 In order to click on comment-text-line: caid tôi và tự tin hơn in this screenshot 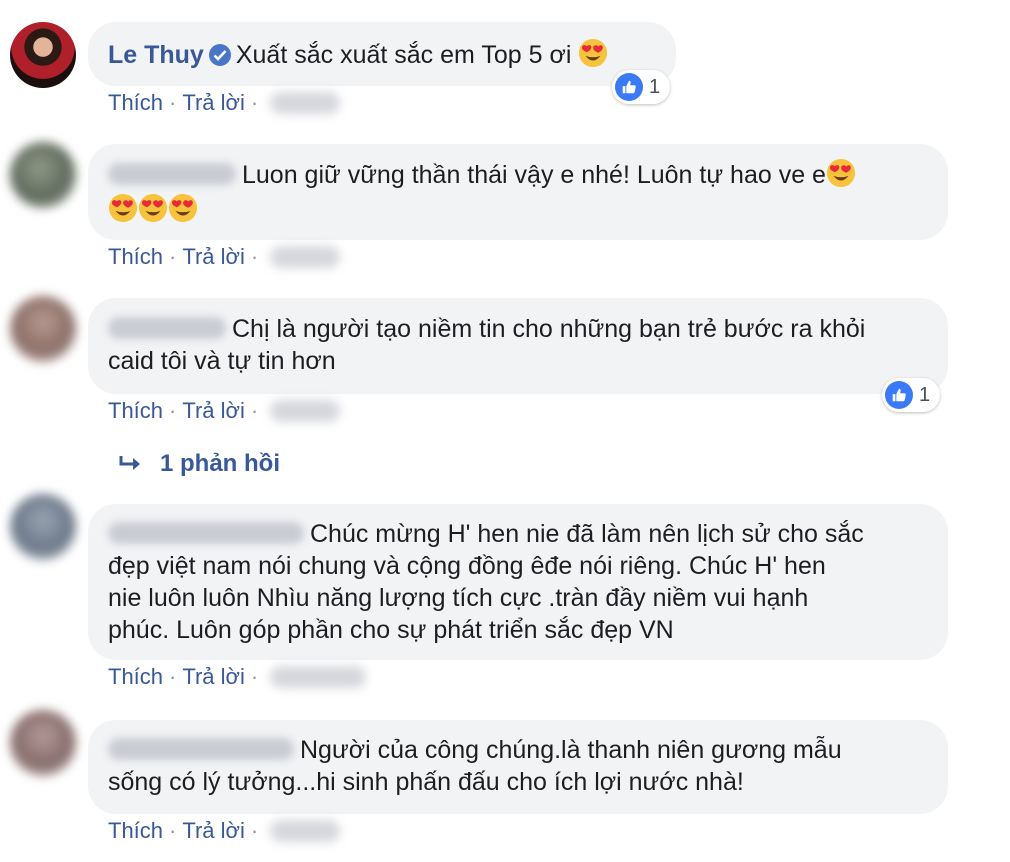, I will do `click(222, 361)`.